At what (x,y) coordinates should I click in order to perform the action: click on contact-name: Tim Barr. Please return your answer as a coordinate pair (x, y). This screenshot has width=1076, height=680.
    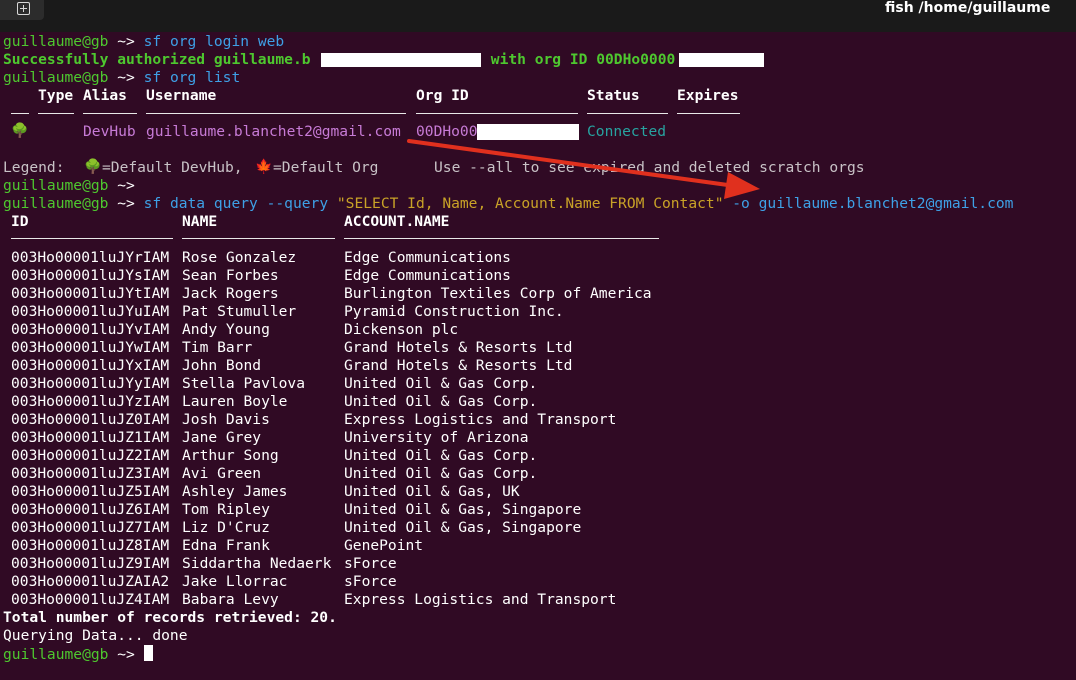
    Looking at the image, I should click on (217, 347).